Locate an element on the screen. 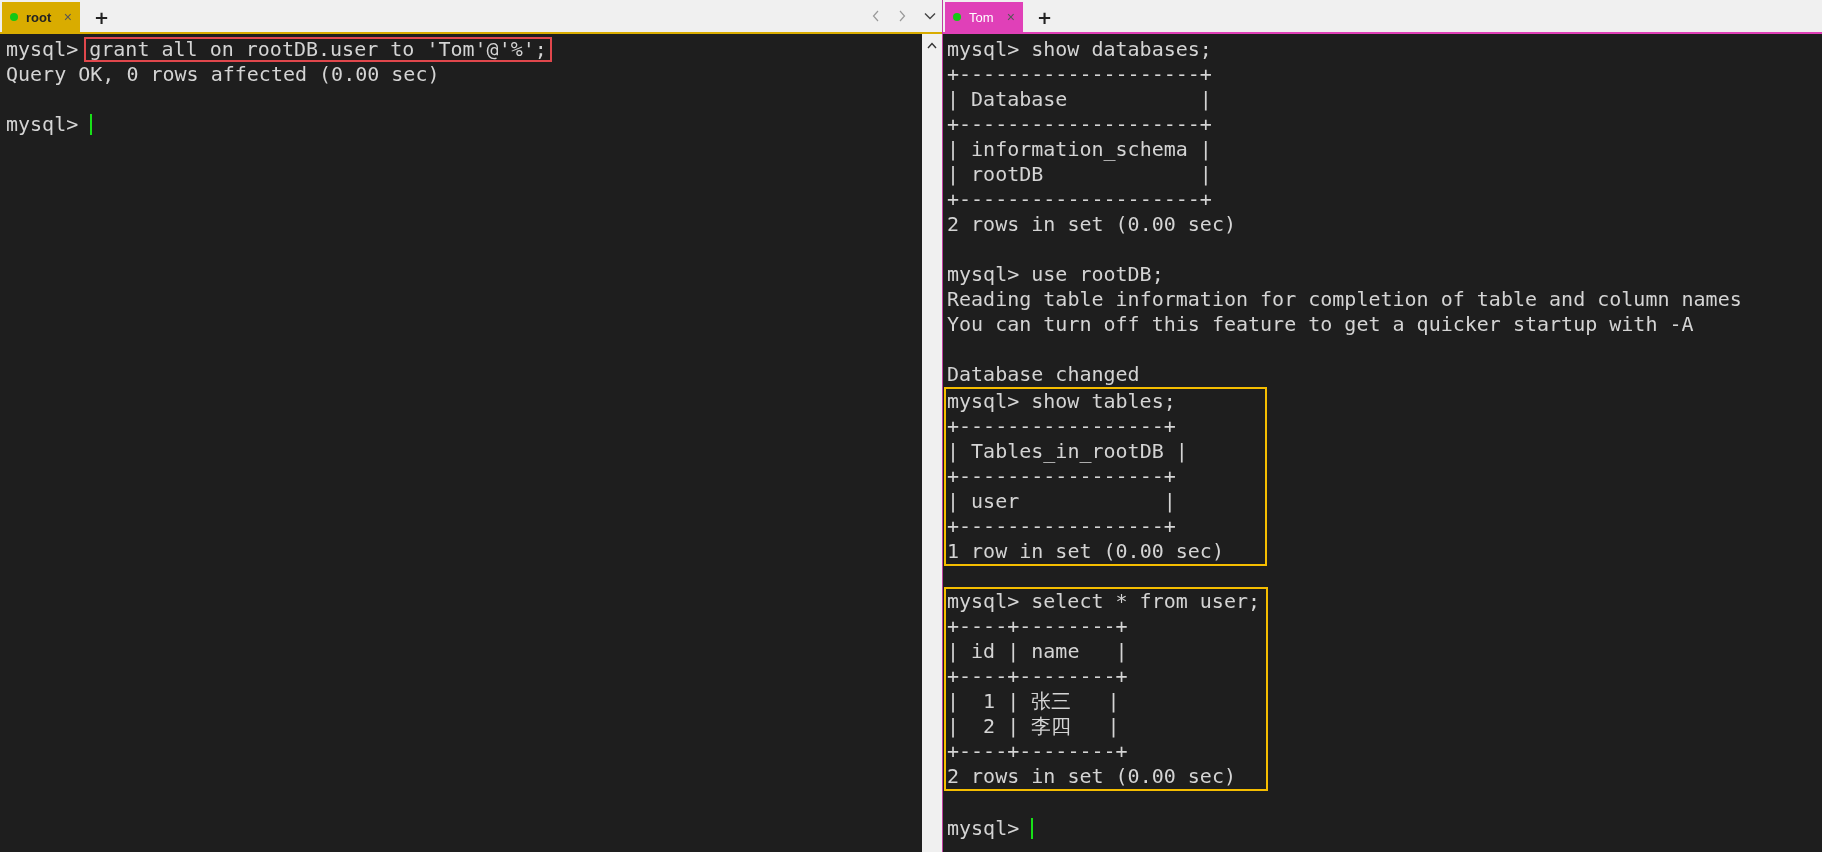 The width and height of the screenshot is (1822, 852). terminal-line: | id | name | is located at coordinates (1037, 651).